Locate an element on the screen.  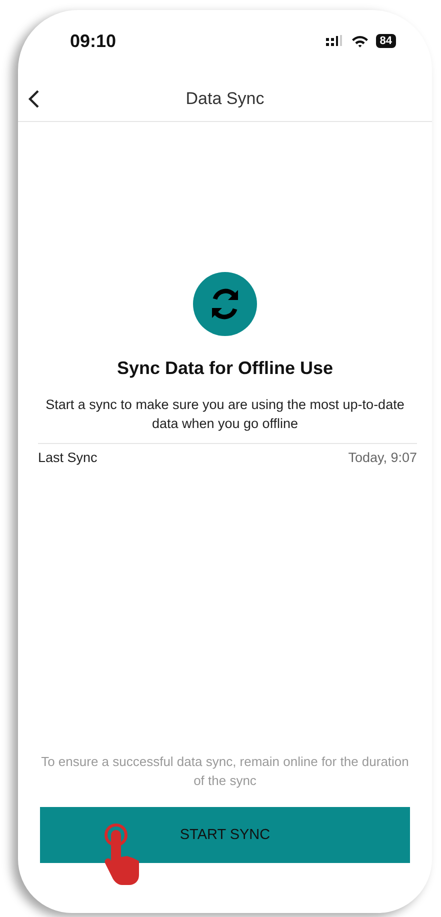
last-sync-label: Last Sync is located at coordinates (68, 457).